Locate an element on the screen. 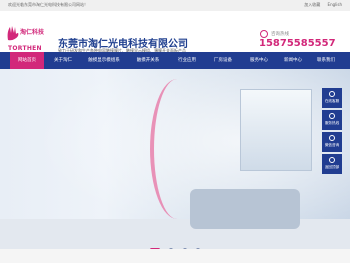 The image size is (350, 263). nav-item-contact: 联系我们 is located at coordinates (326, 60).